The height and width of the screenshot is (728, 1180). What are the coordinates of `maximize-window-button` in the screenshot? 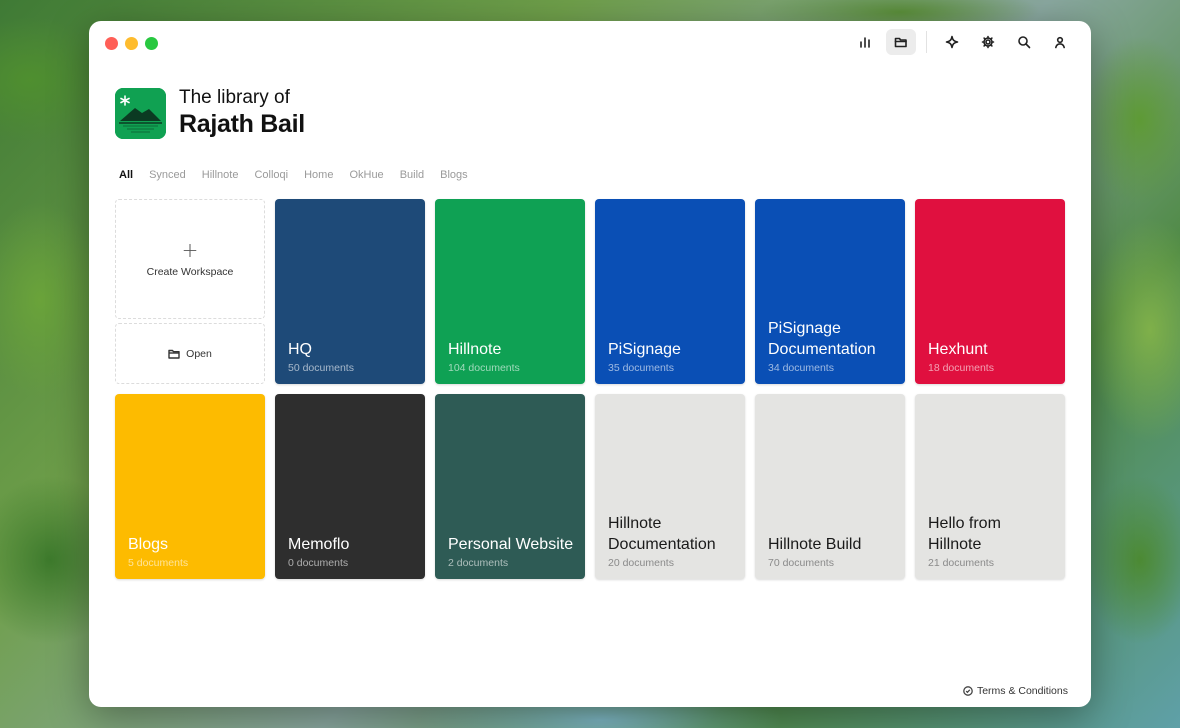 It's located at (151, 43).